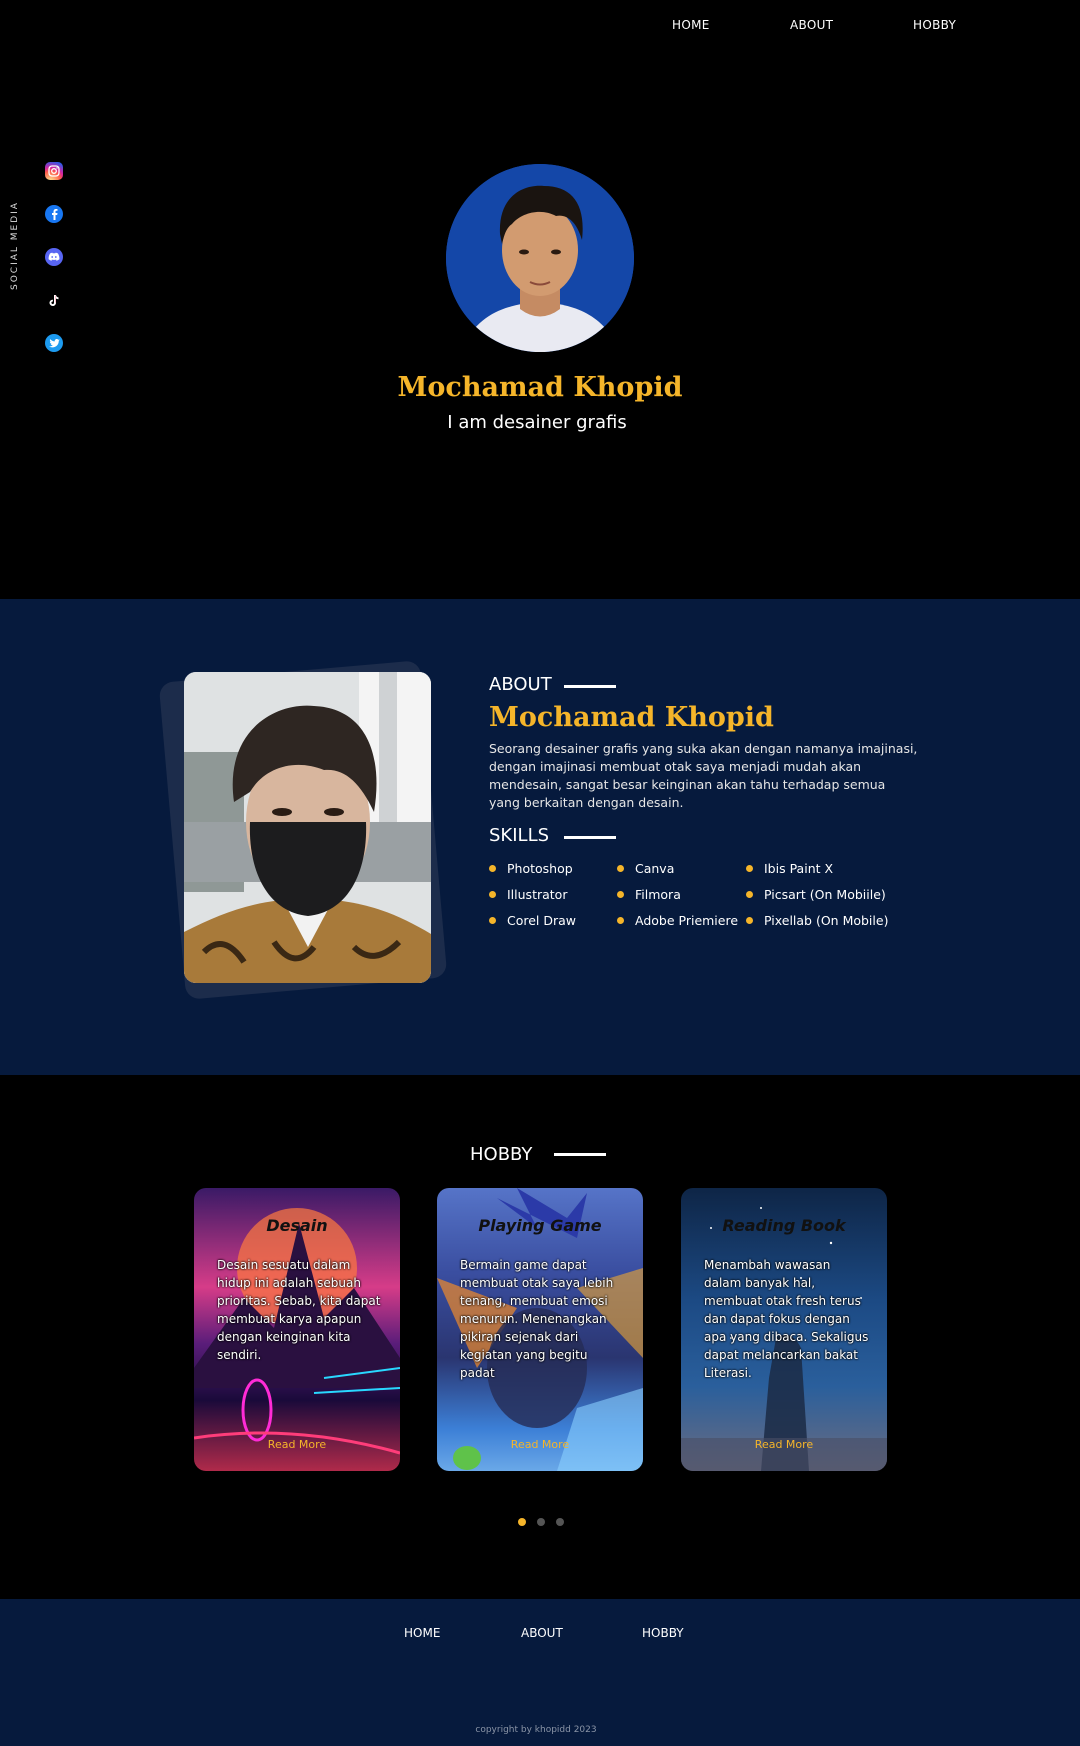 The height and width of the screenshot is (1746, 1080). Describe the element at coordinates (522, 1522) in the screenshot. I see `carousel-dot-active` at that location.